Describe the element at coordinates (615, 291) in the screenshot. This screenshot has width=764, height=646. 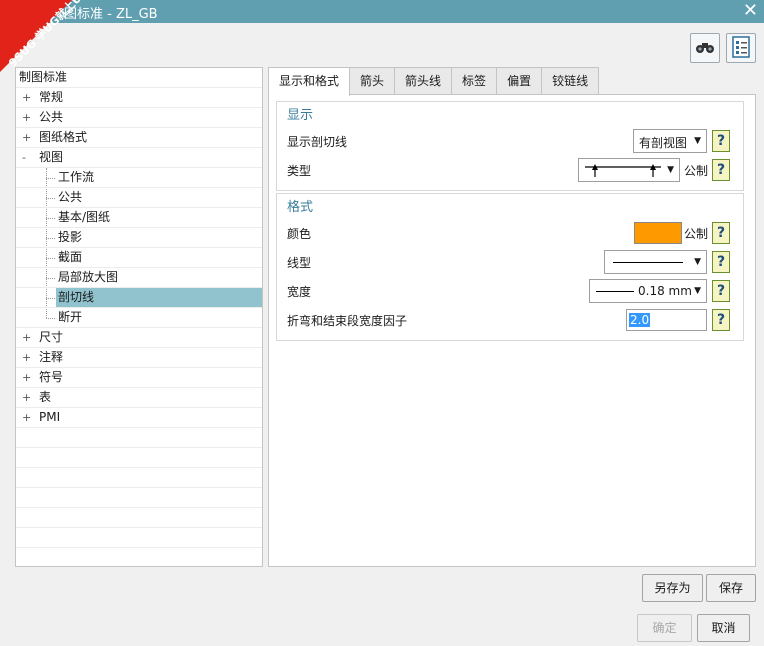
I see `width-line-preview` at that location.